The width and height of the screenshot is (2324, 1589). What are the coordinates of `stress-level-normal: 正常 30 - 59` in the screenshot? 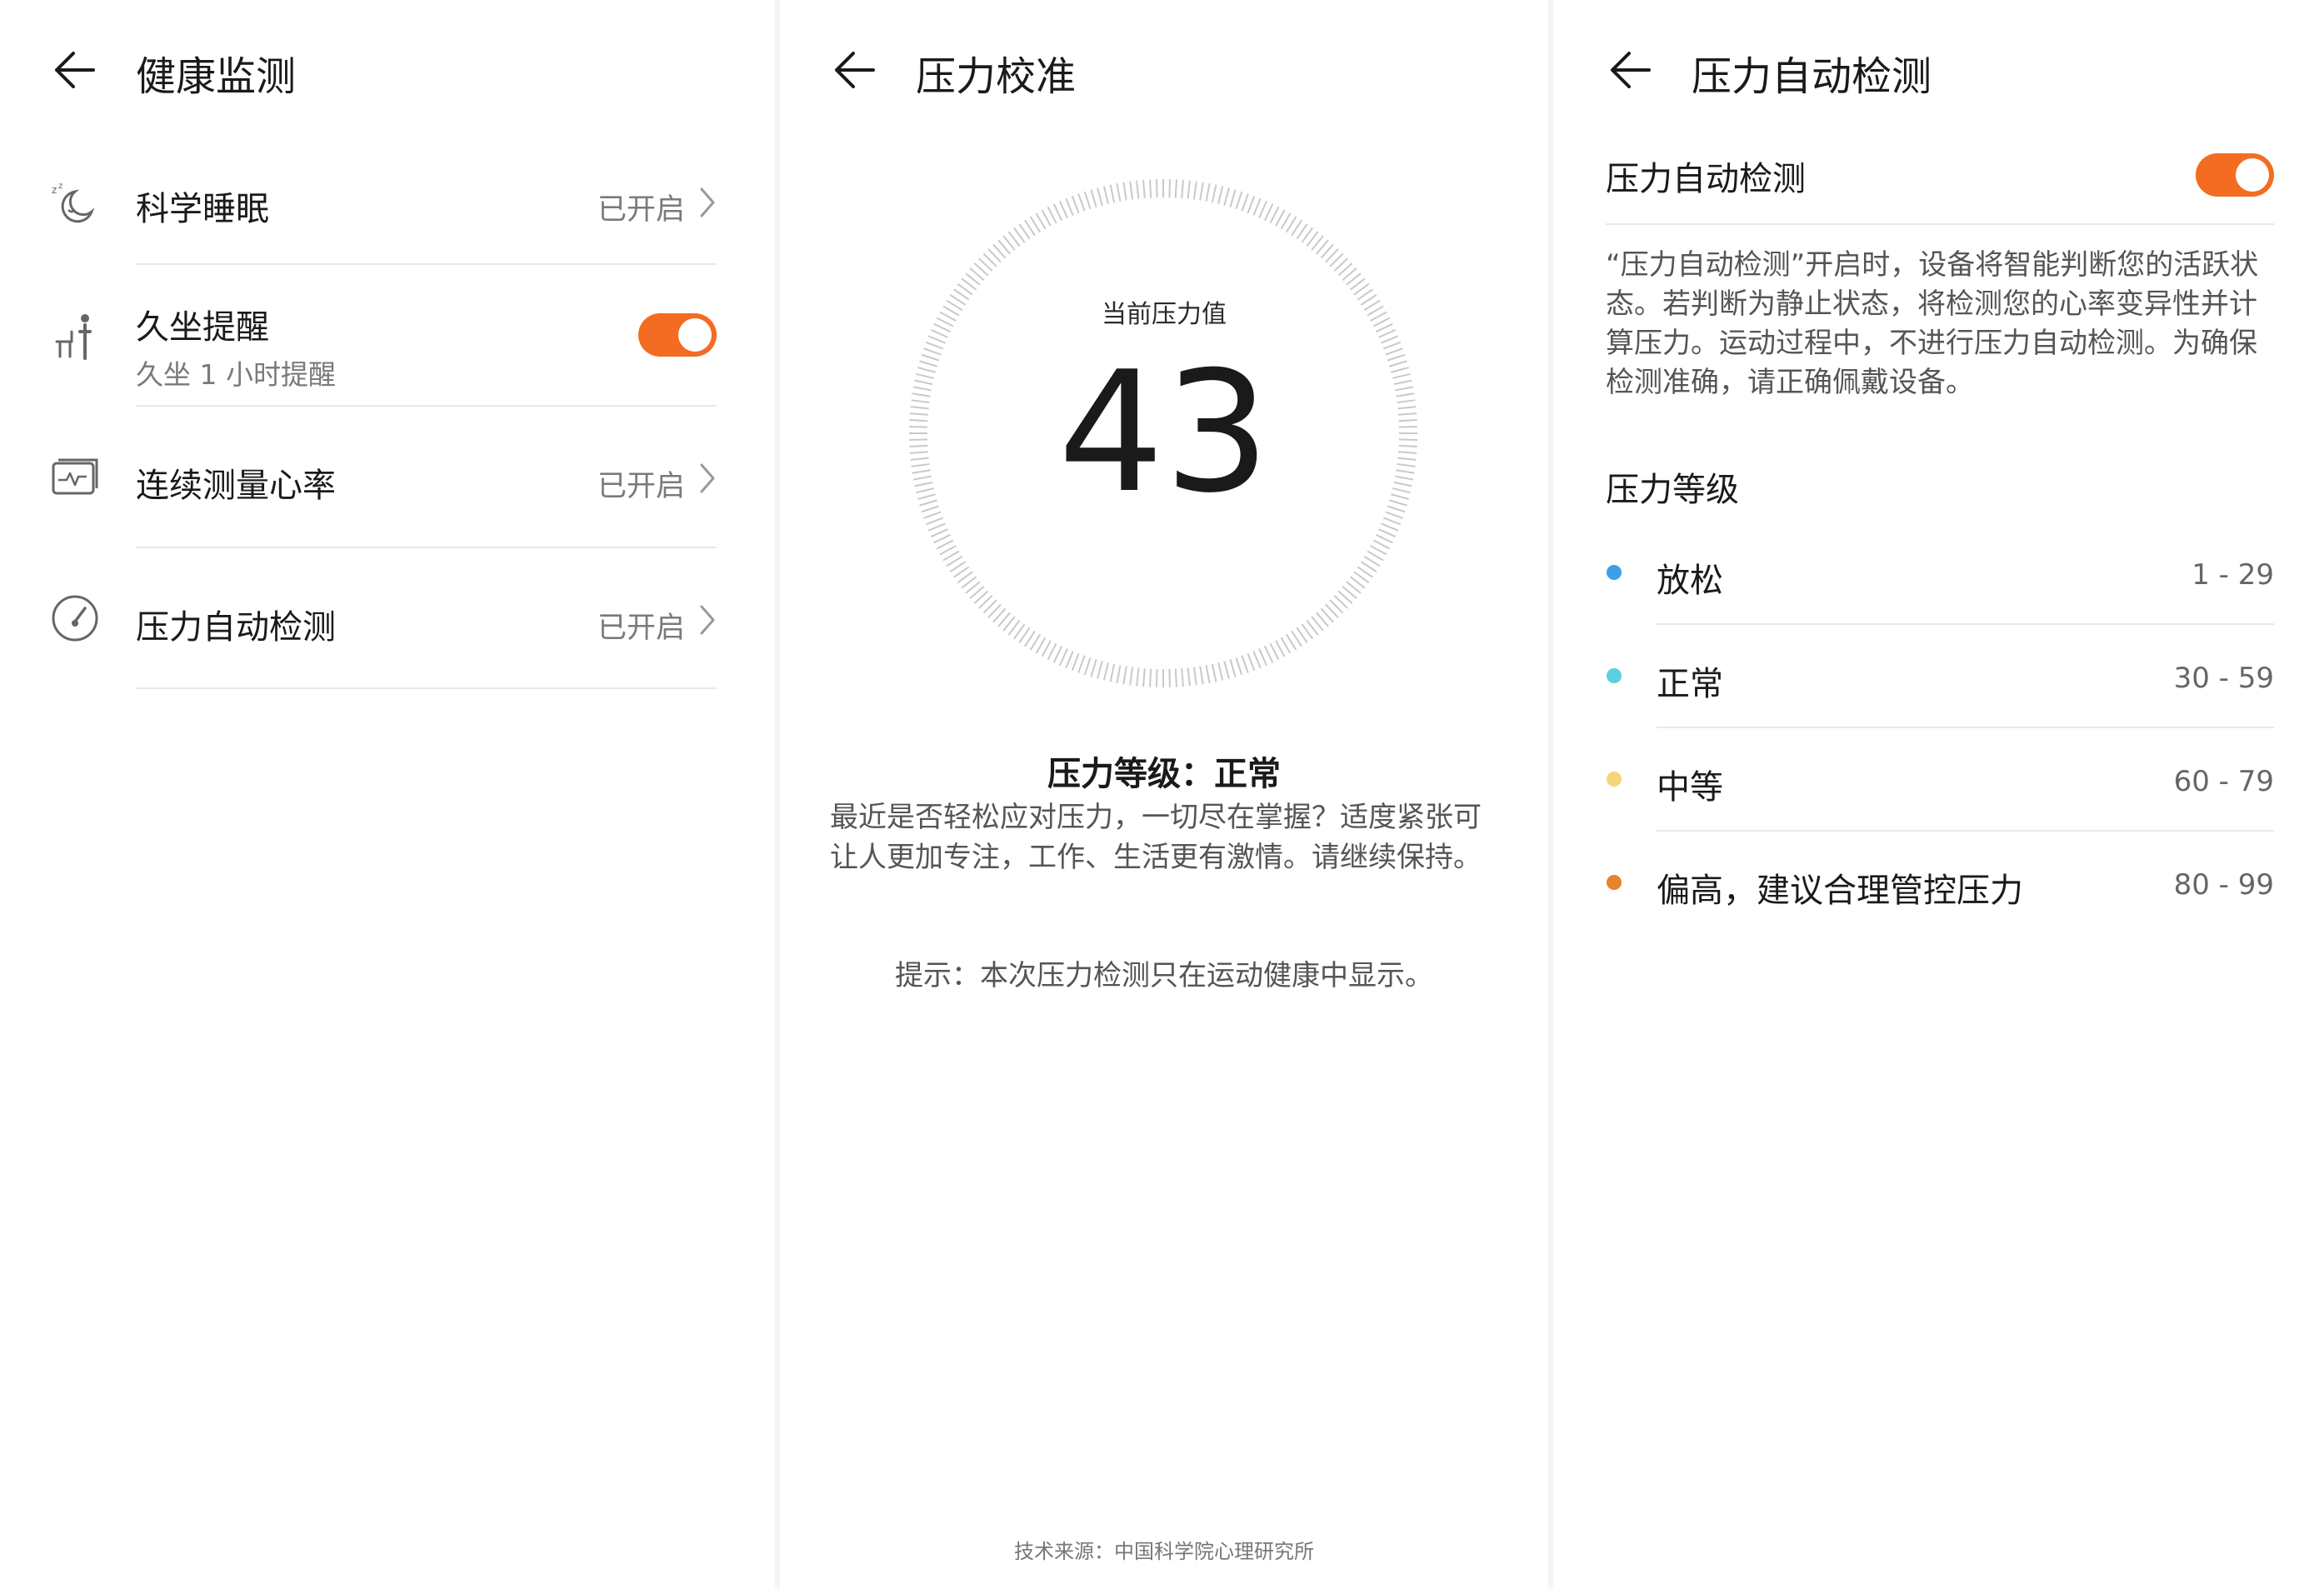 It's located at (1938, 695).